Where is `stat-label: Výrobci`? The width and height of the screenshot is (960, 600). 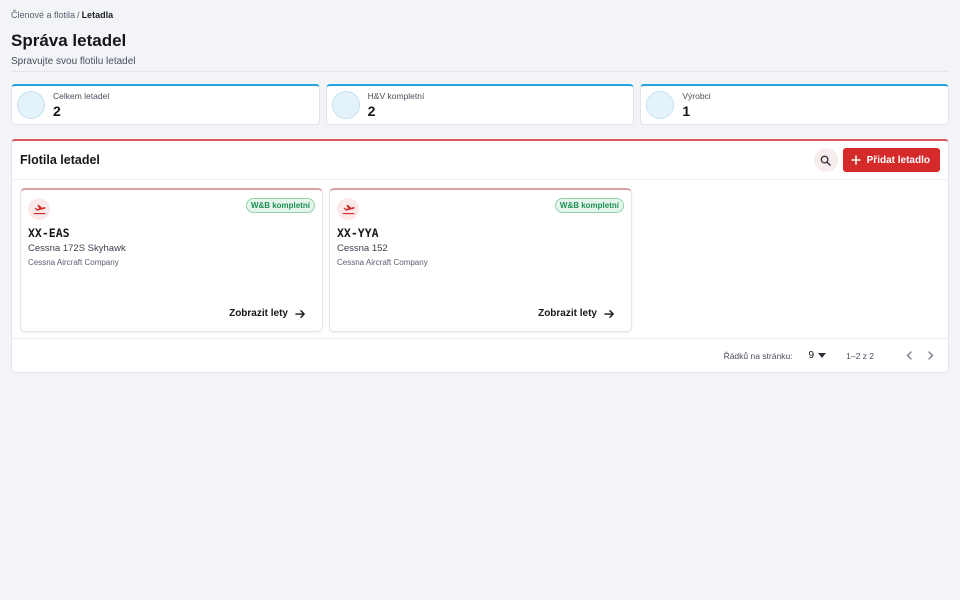
stat-label: Výrobci is located at coordinates (696, 96).